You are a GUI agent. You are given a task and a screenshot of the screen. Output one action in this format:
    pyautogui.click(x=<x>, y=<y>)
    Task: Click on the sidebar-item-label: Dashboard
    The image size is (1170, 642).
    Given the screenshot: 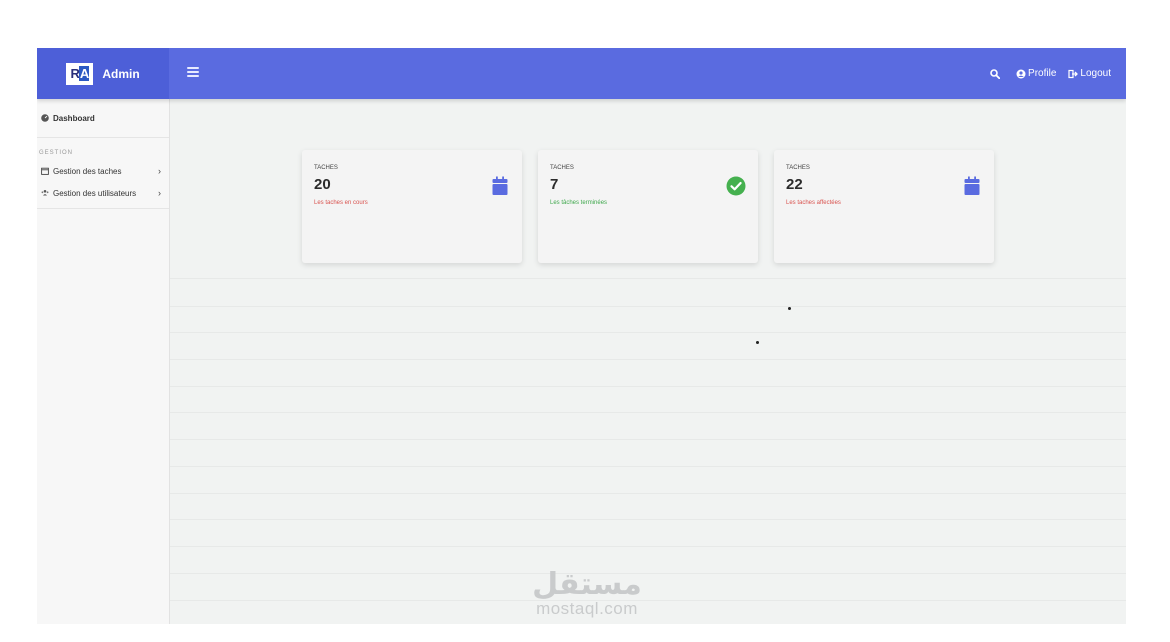 What is the action you would take?
    pyautogui.click(x=74, y=118)
    